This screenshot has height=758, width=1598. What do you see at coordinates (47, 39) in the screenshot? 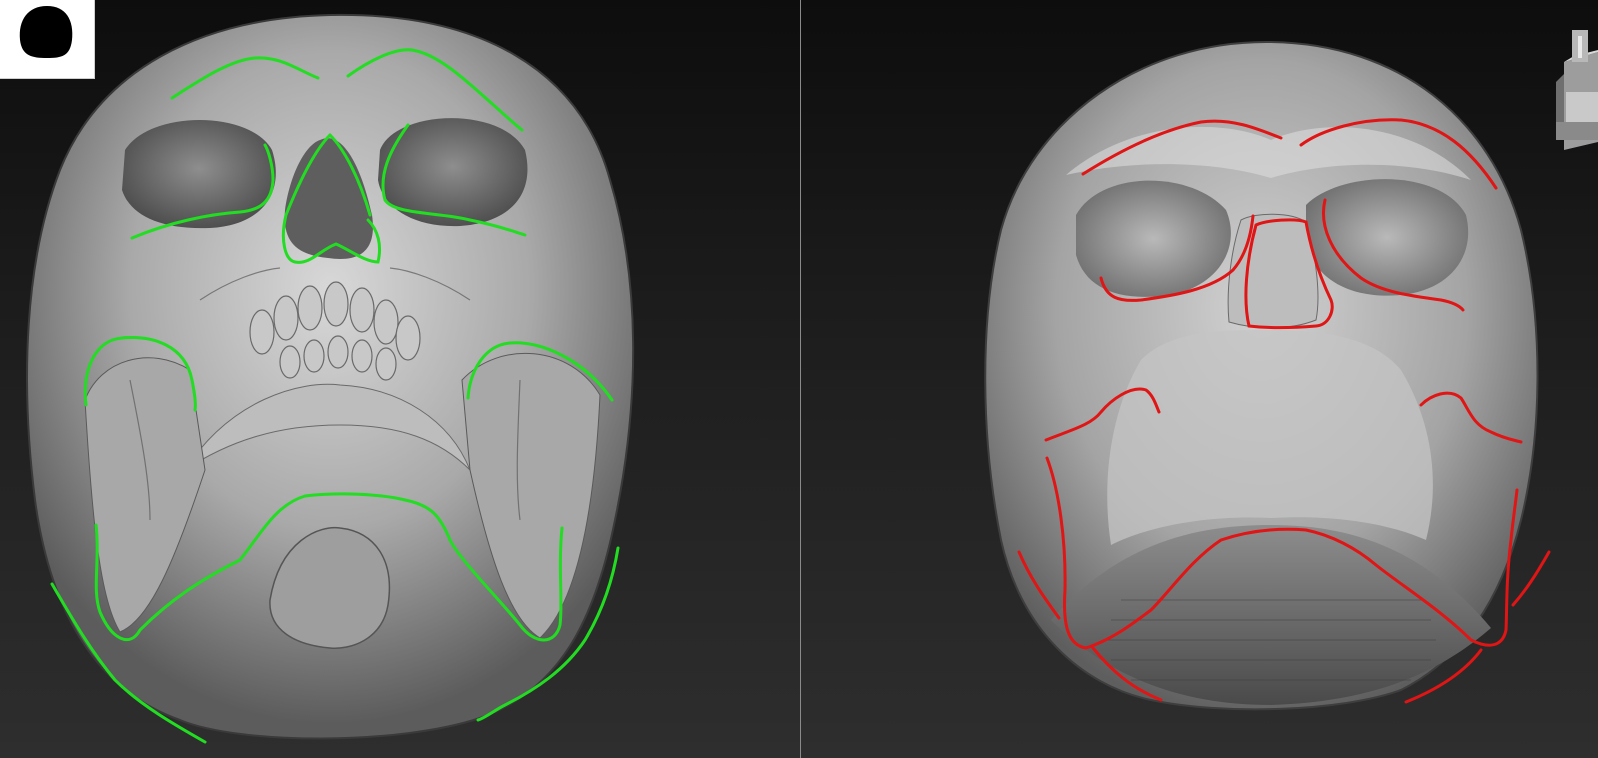
I see `silhouette-thumbnail-icon` at bounding box center [47, 39].